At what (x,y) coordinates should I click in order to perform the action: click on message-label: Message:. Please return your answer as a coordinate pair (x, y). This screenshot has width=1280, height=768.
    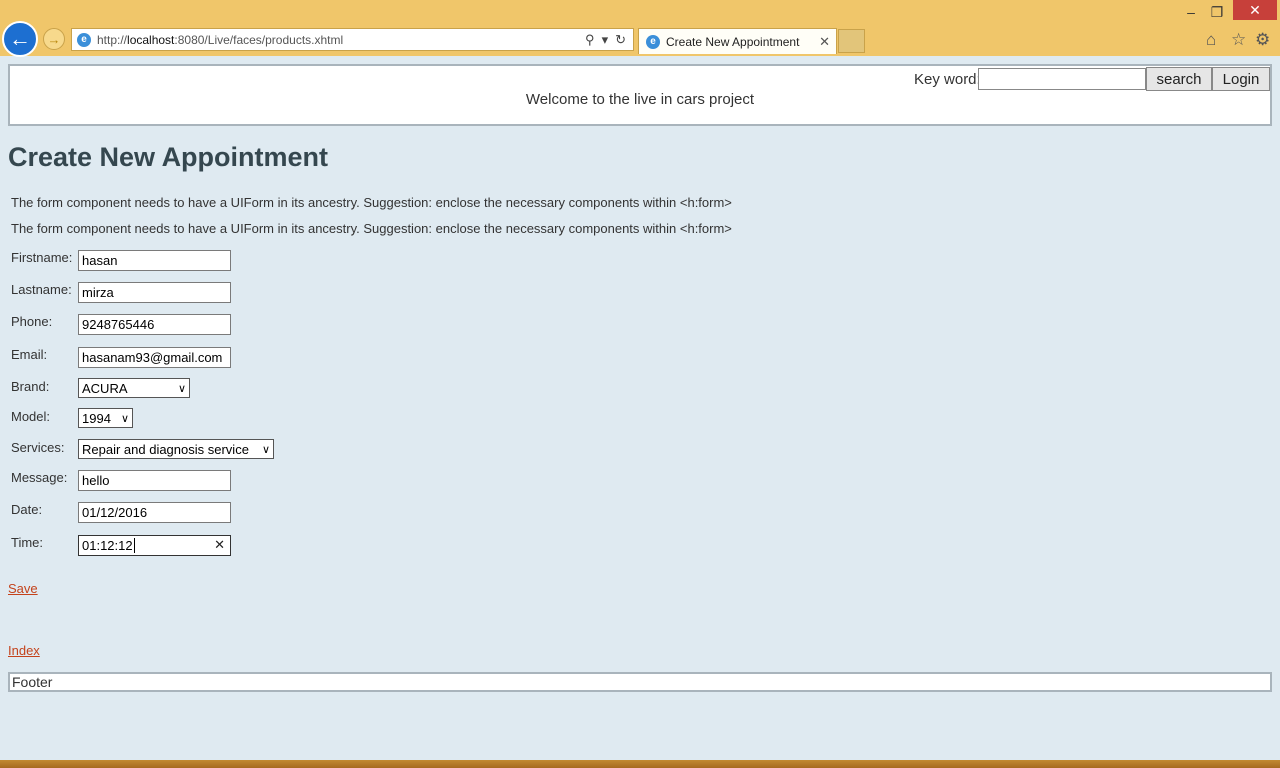
    Looking at the image, I should click on (39, 477).